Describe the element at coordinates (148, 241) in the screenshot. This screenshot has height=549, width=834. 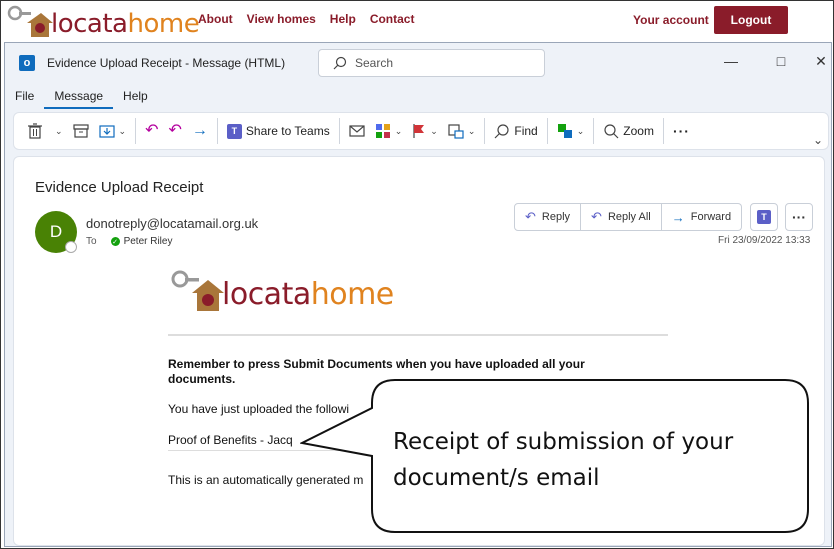
I see `recipient-name: Peter Riley` at that location.